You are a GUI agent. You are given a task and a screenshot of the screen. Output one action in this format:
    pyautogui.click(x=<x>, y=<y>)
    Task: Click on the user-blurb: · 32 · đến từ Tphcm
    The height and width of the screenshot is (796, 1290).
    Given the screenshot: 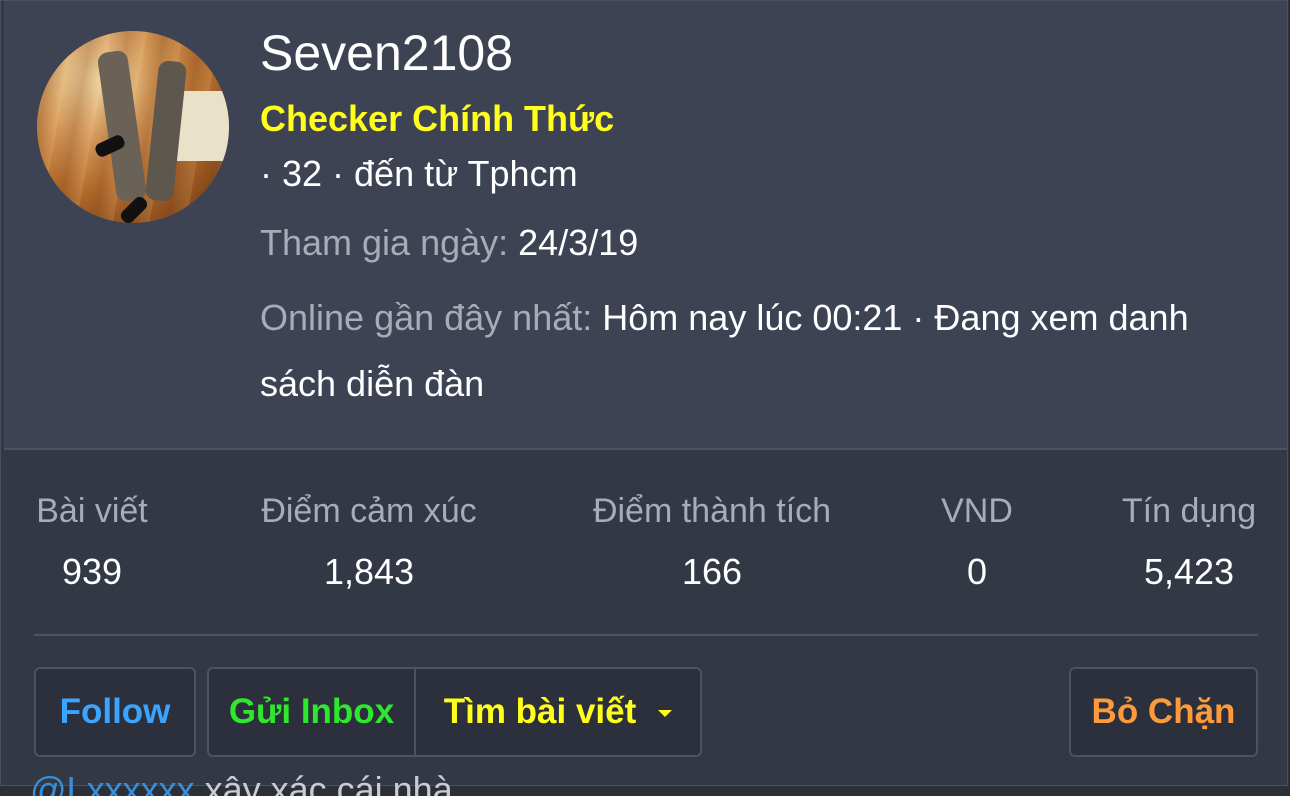 What is the action you would take?
    pyautogui.click(x=419, y=173)
    